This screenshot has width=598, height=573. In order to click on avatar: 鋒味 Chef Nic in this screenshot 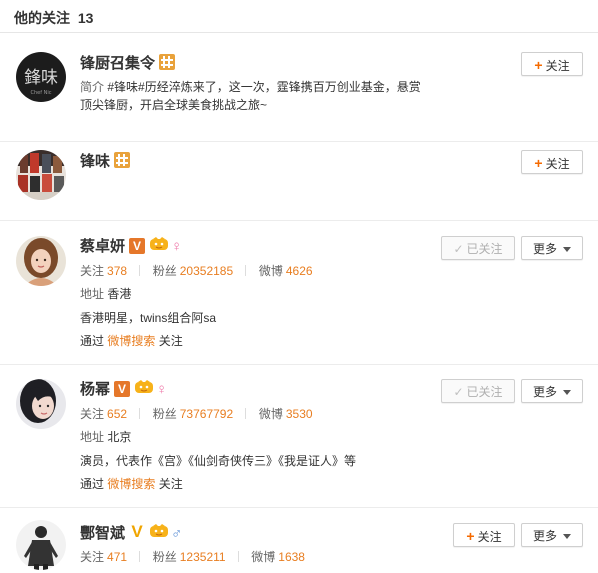, I will do `click(41, 77)`.